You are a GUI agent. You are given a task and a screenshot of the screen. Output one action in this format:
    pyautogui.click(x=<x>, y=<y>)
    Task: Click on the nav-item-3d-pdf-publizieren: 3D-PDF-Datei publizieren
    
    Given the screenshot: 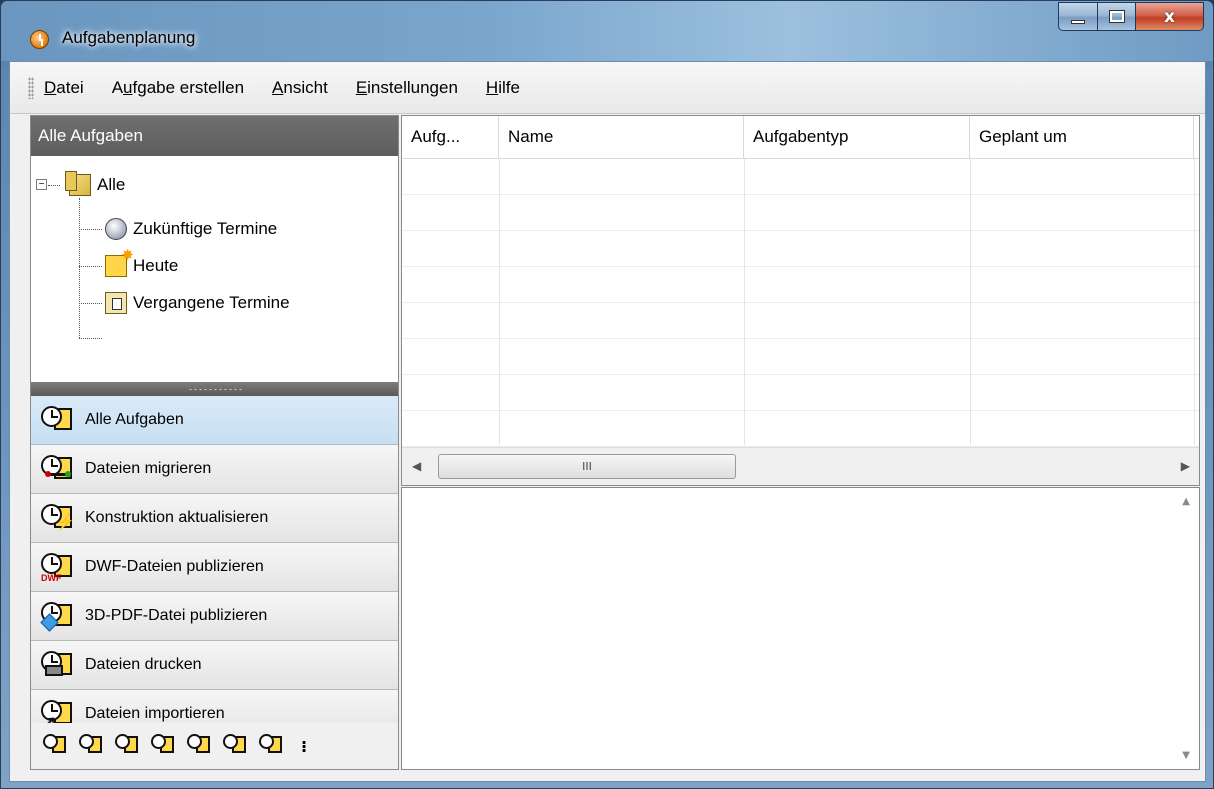 What is the action you would take?
    pyautogui.click(x=214, y=616)
    